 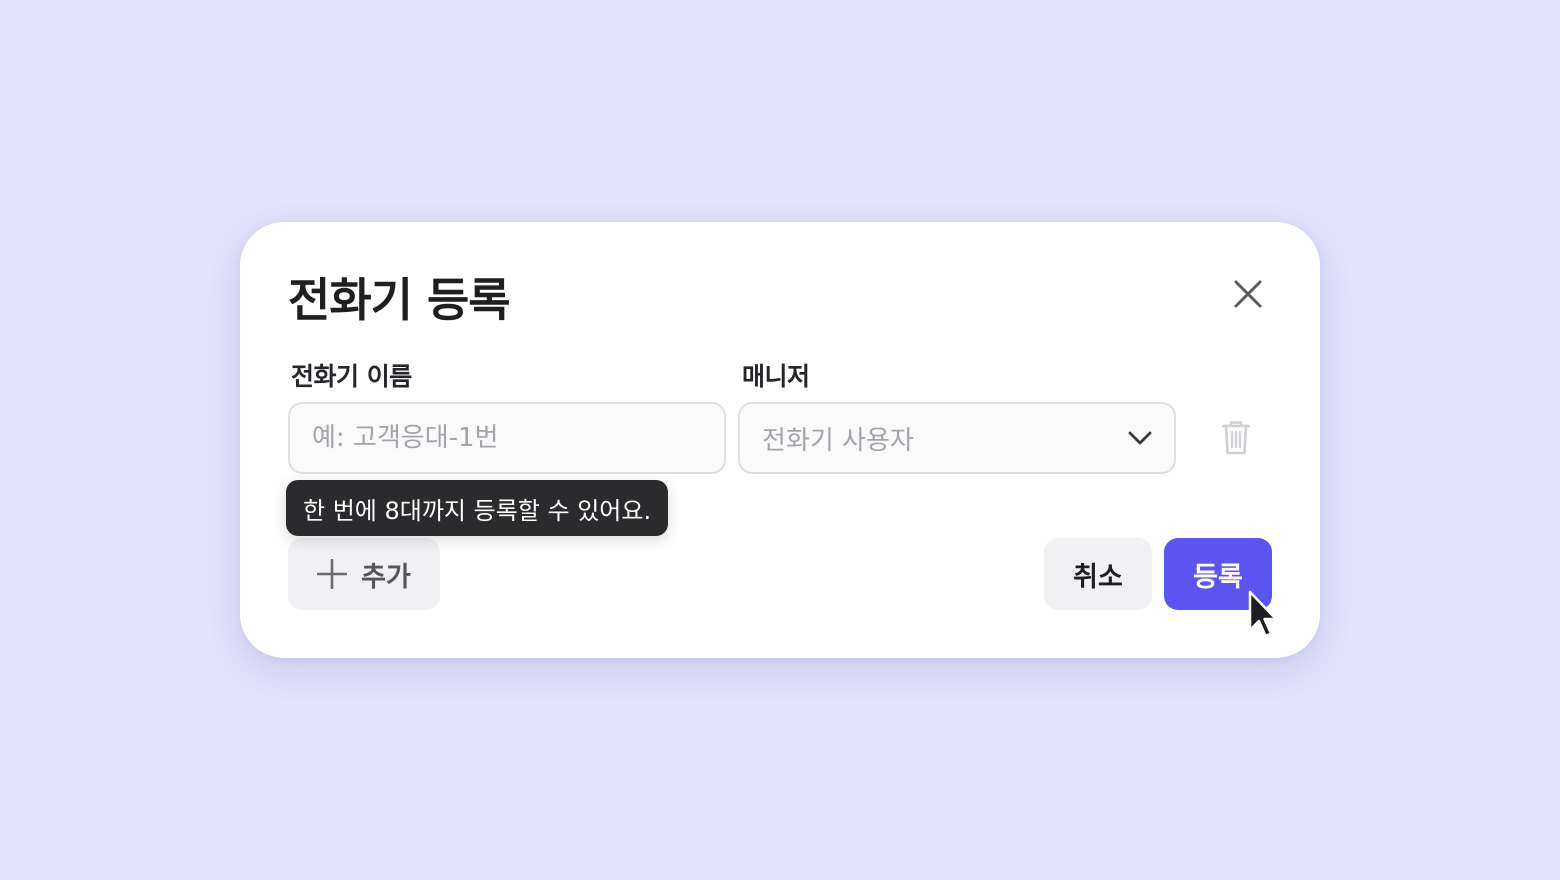 I want to click on limit-tooltip: 한 번에 8대까지 등록할 수 있어요., so click(x=477, y=508).